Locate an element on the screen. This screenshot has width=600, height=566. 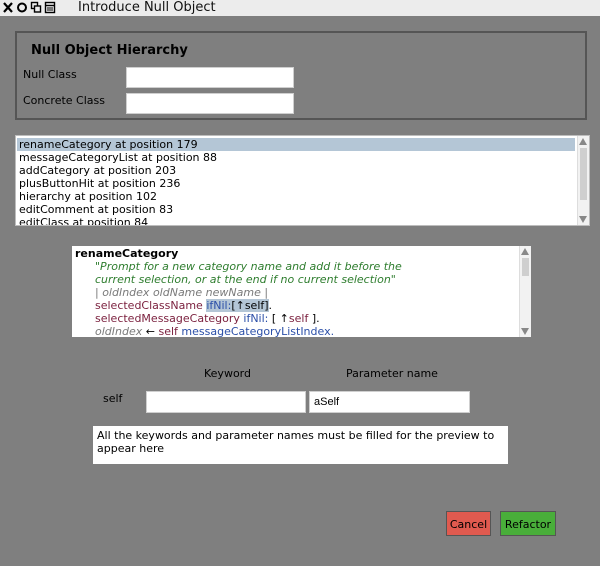
message: selectedClassName is located at coordinates (149, 305).